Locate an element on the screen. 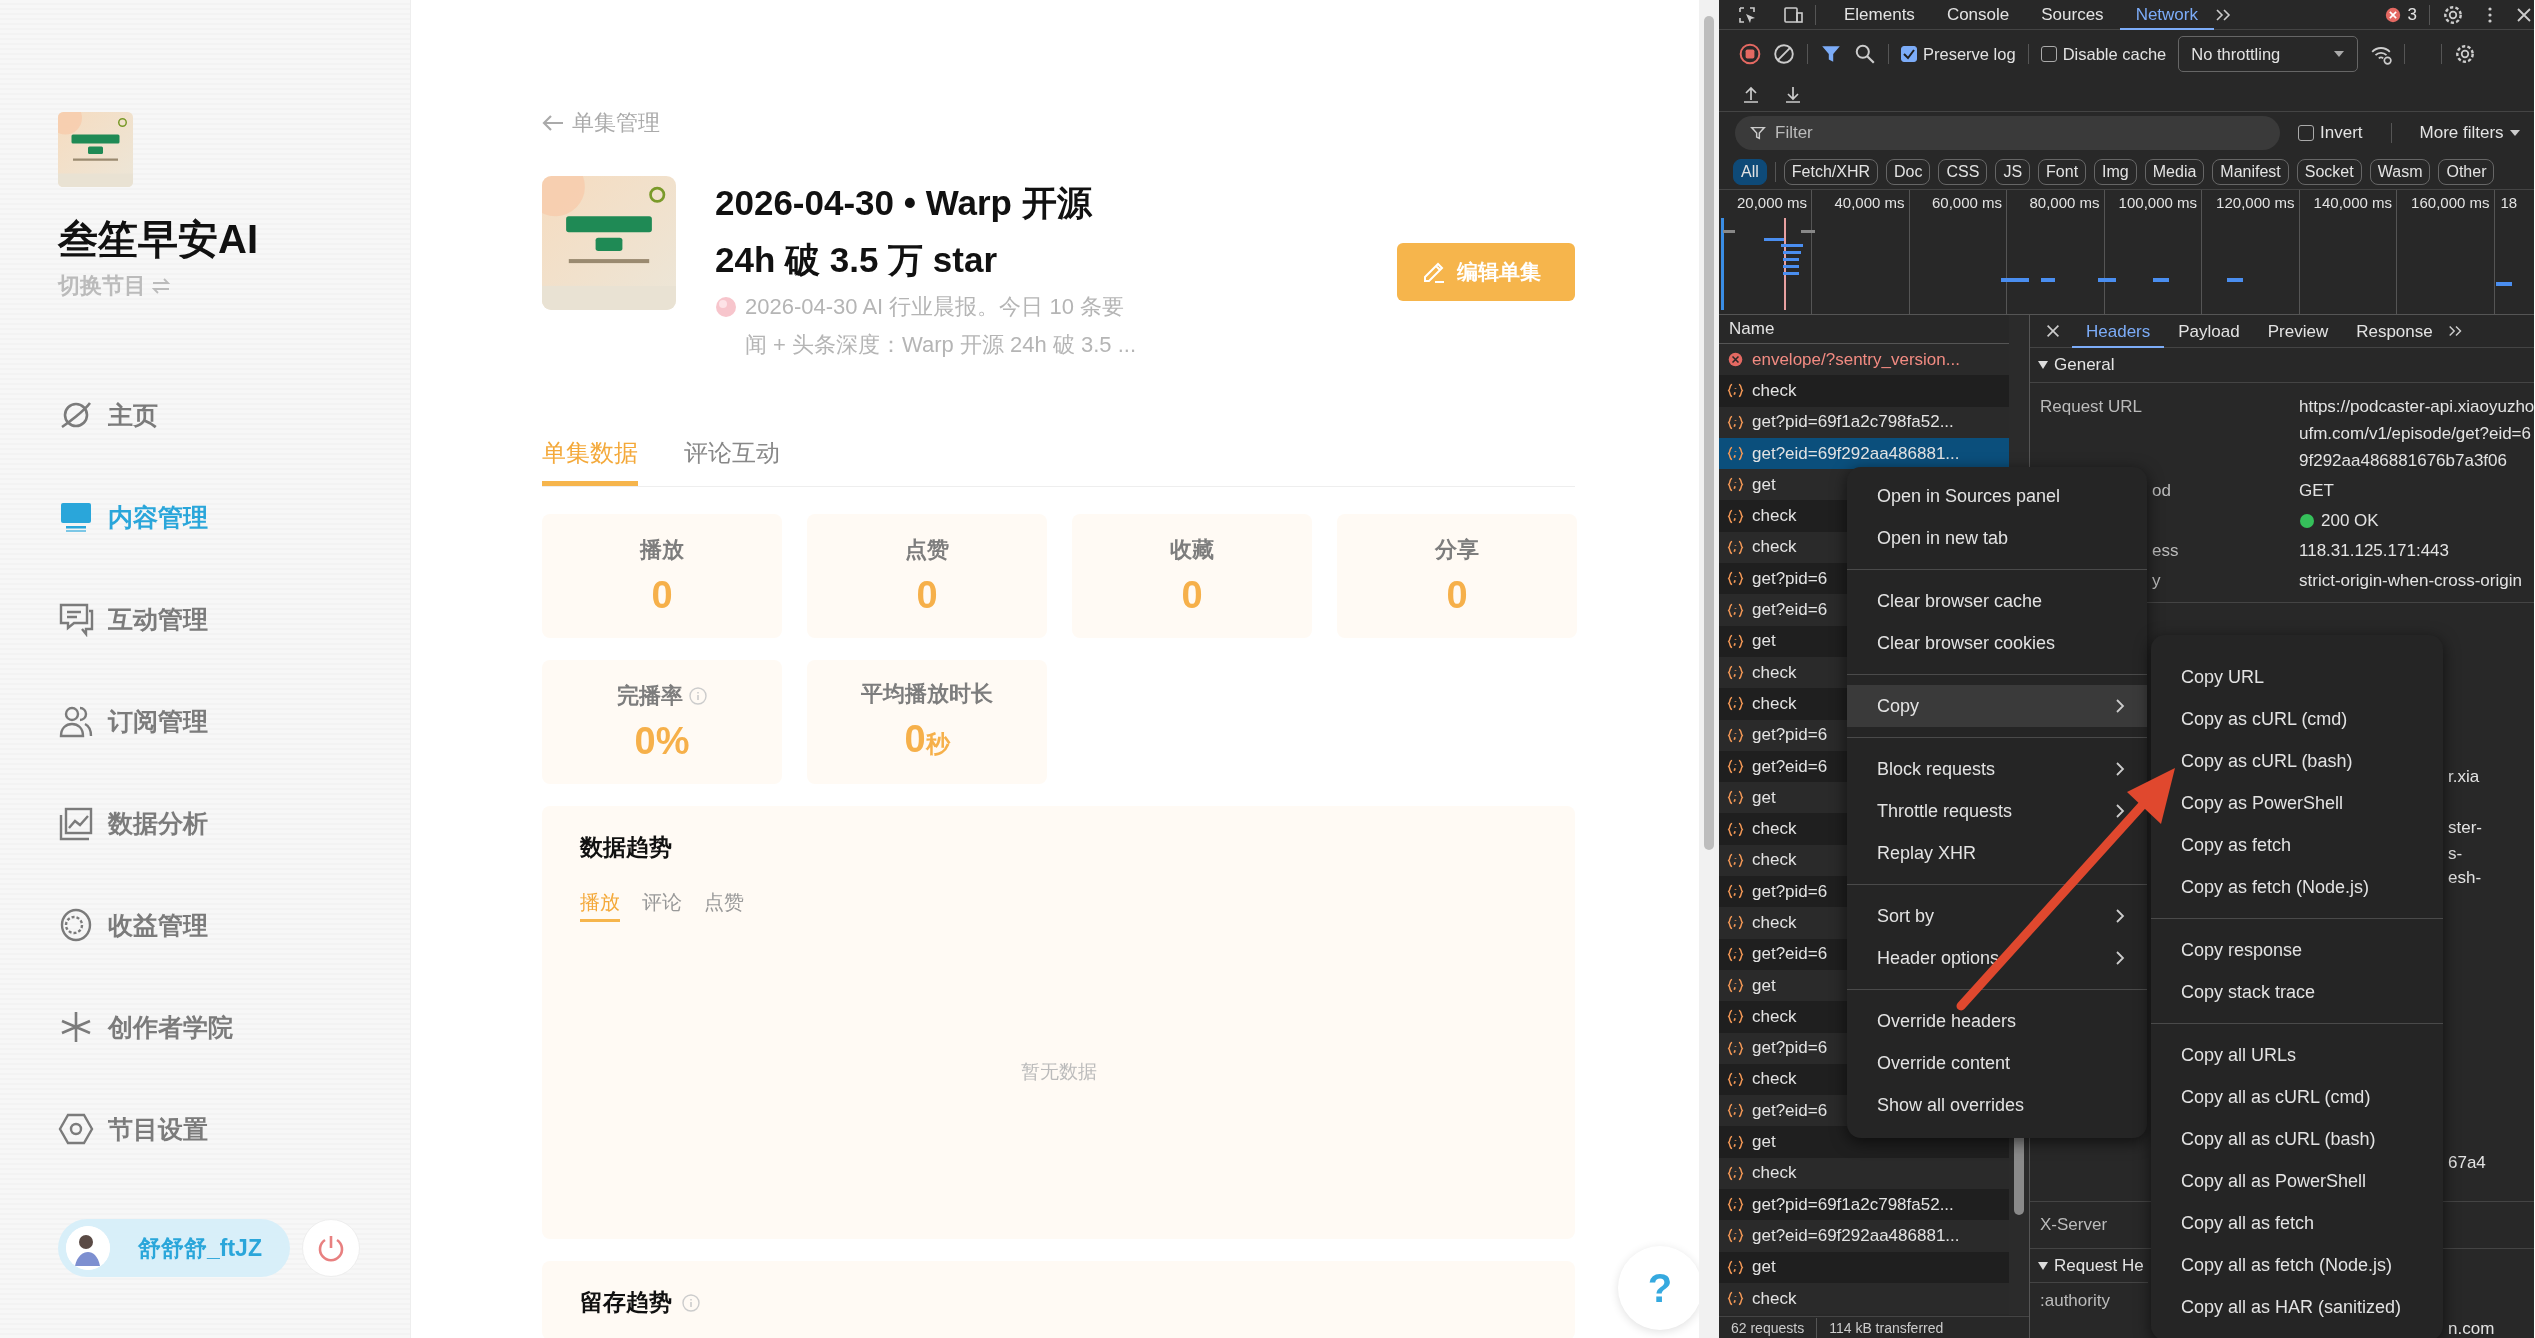 This screenshot has width=2535, height=1338. tick-label: 18 is located at coordinates (2509, 202).